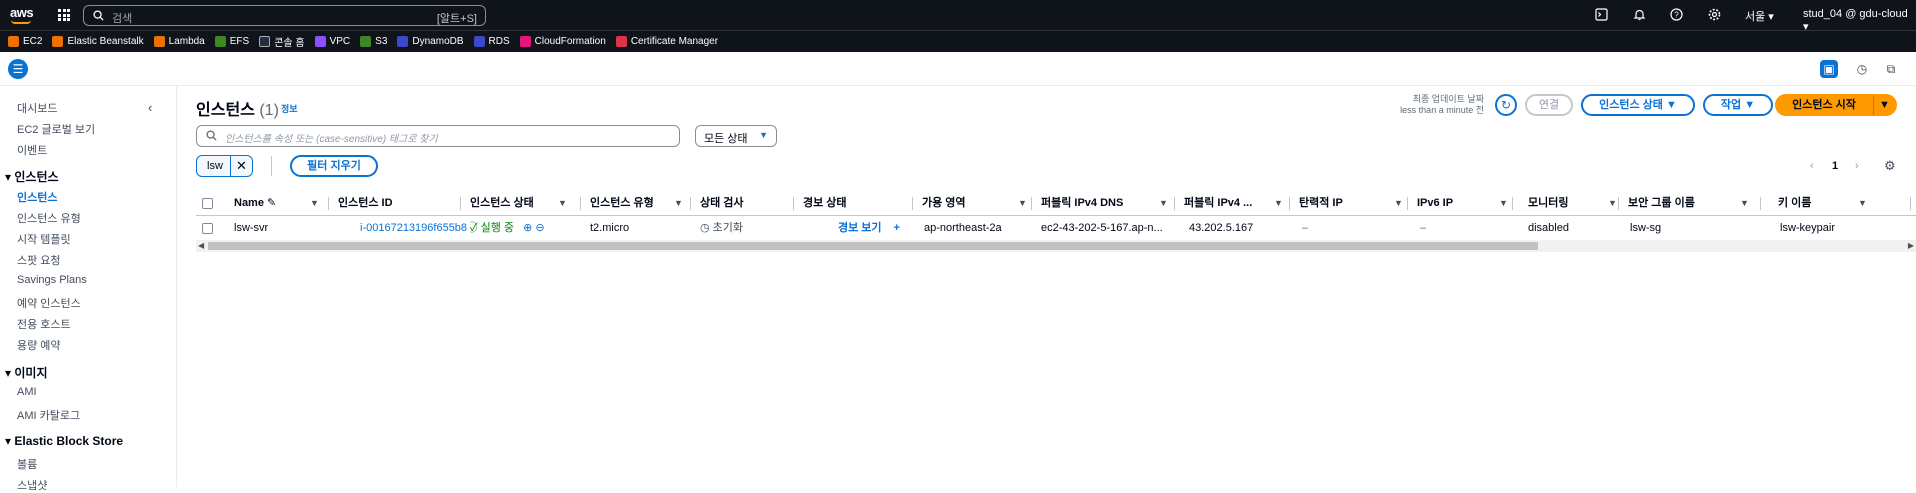  Describe the element at coordinates (56, 129) in the screenshot. I see `sidebar-item-ec2-global-view: EC2 글로벌 보기` at that location.